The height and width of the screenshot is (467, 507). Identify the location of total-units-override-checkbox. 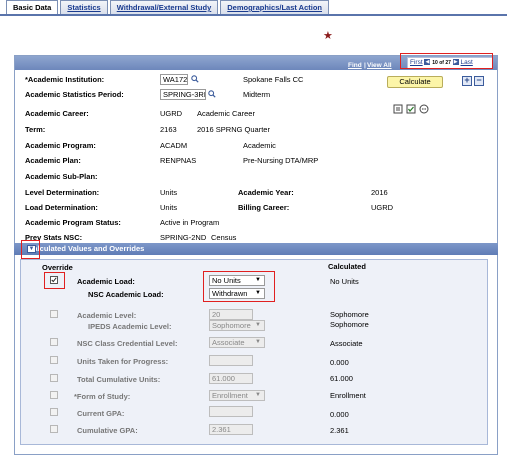
(54, 378).